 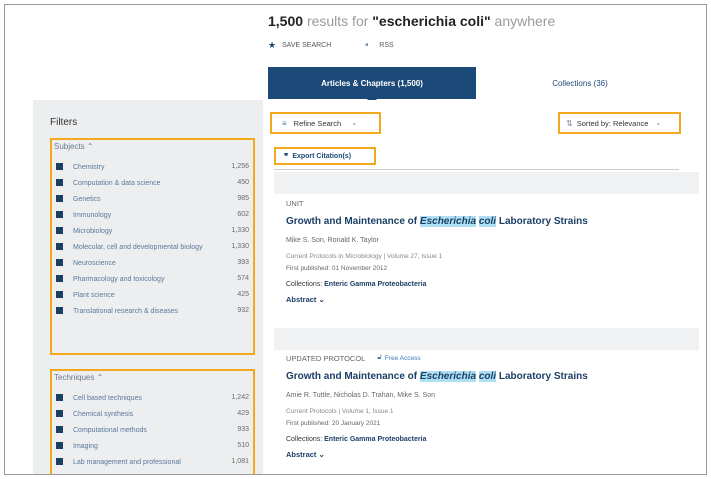 What do you see at coordinates (337, 268) in the screenshot?
I see `published-date: First published: 01 November 2012` at bounding box center [337, 268].